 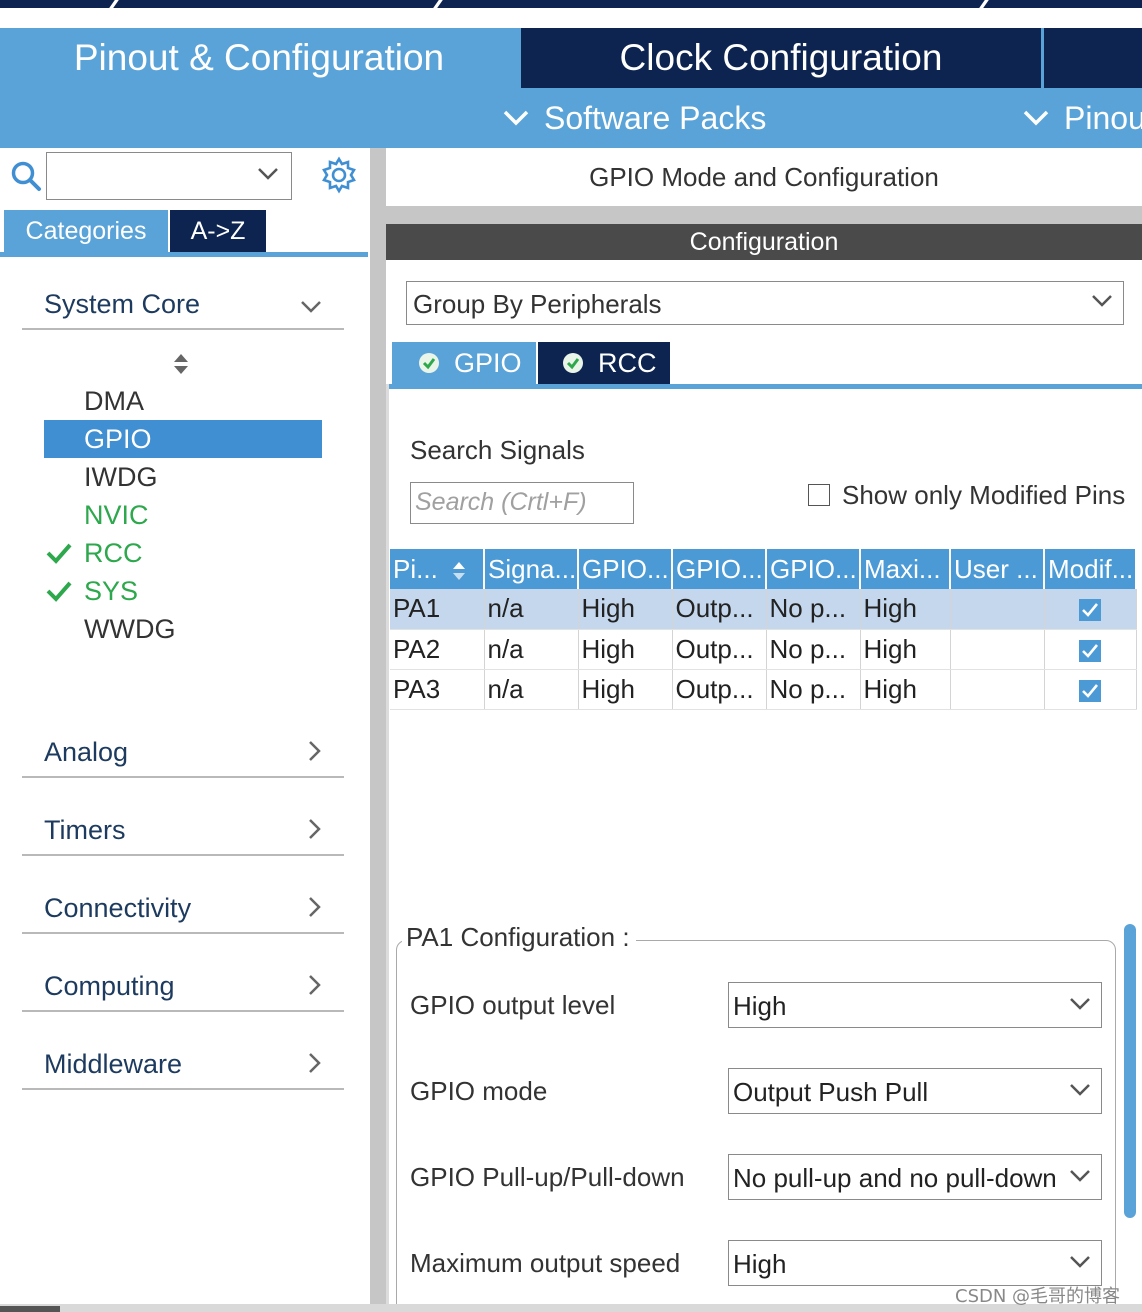 What do you see at coordinates (537, 304) in the screenshot?
I see `group-by-value: Group By Peripherals` at bounding box center [537, 304].